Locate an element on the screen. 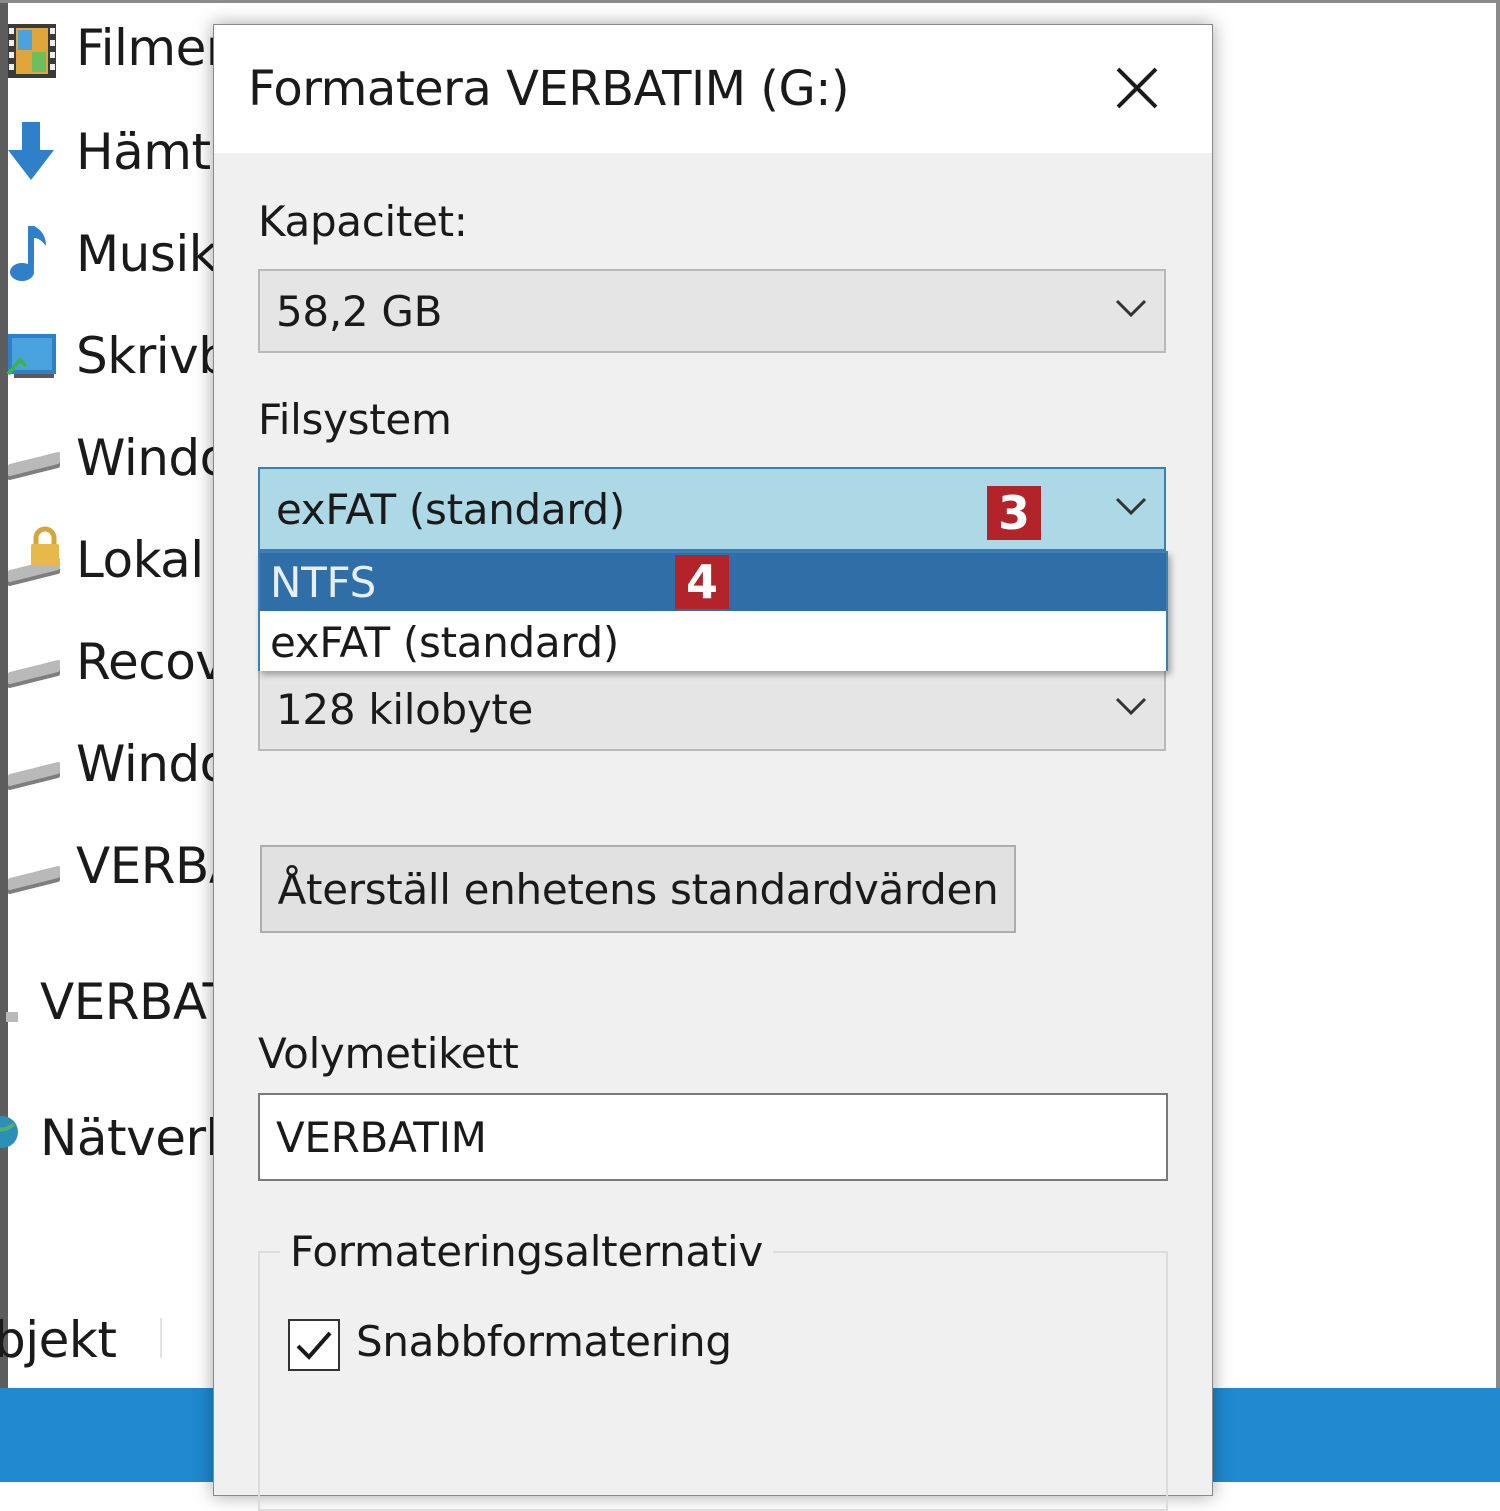  format-options-legend: Formateringsalternativ is located at coordinates (526, 1251).